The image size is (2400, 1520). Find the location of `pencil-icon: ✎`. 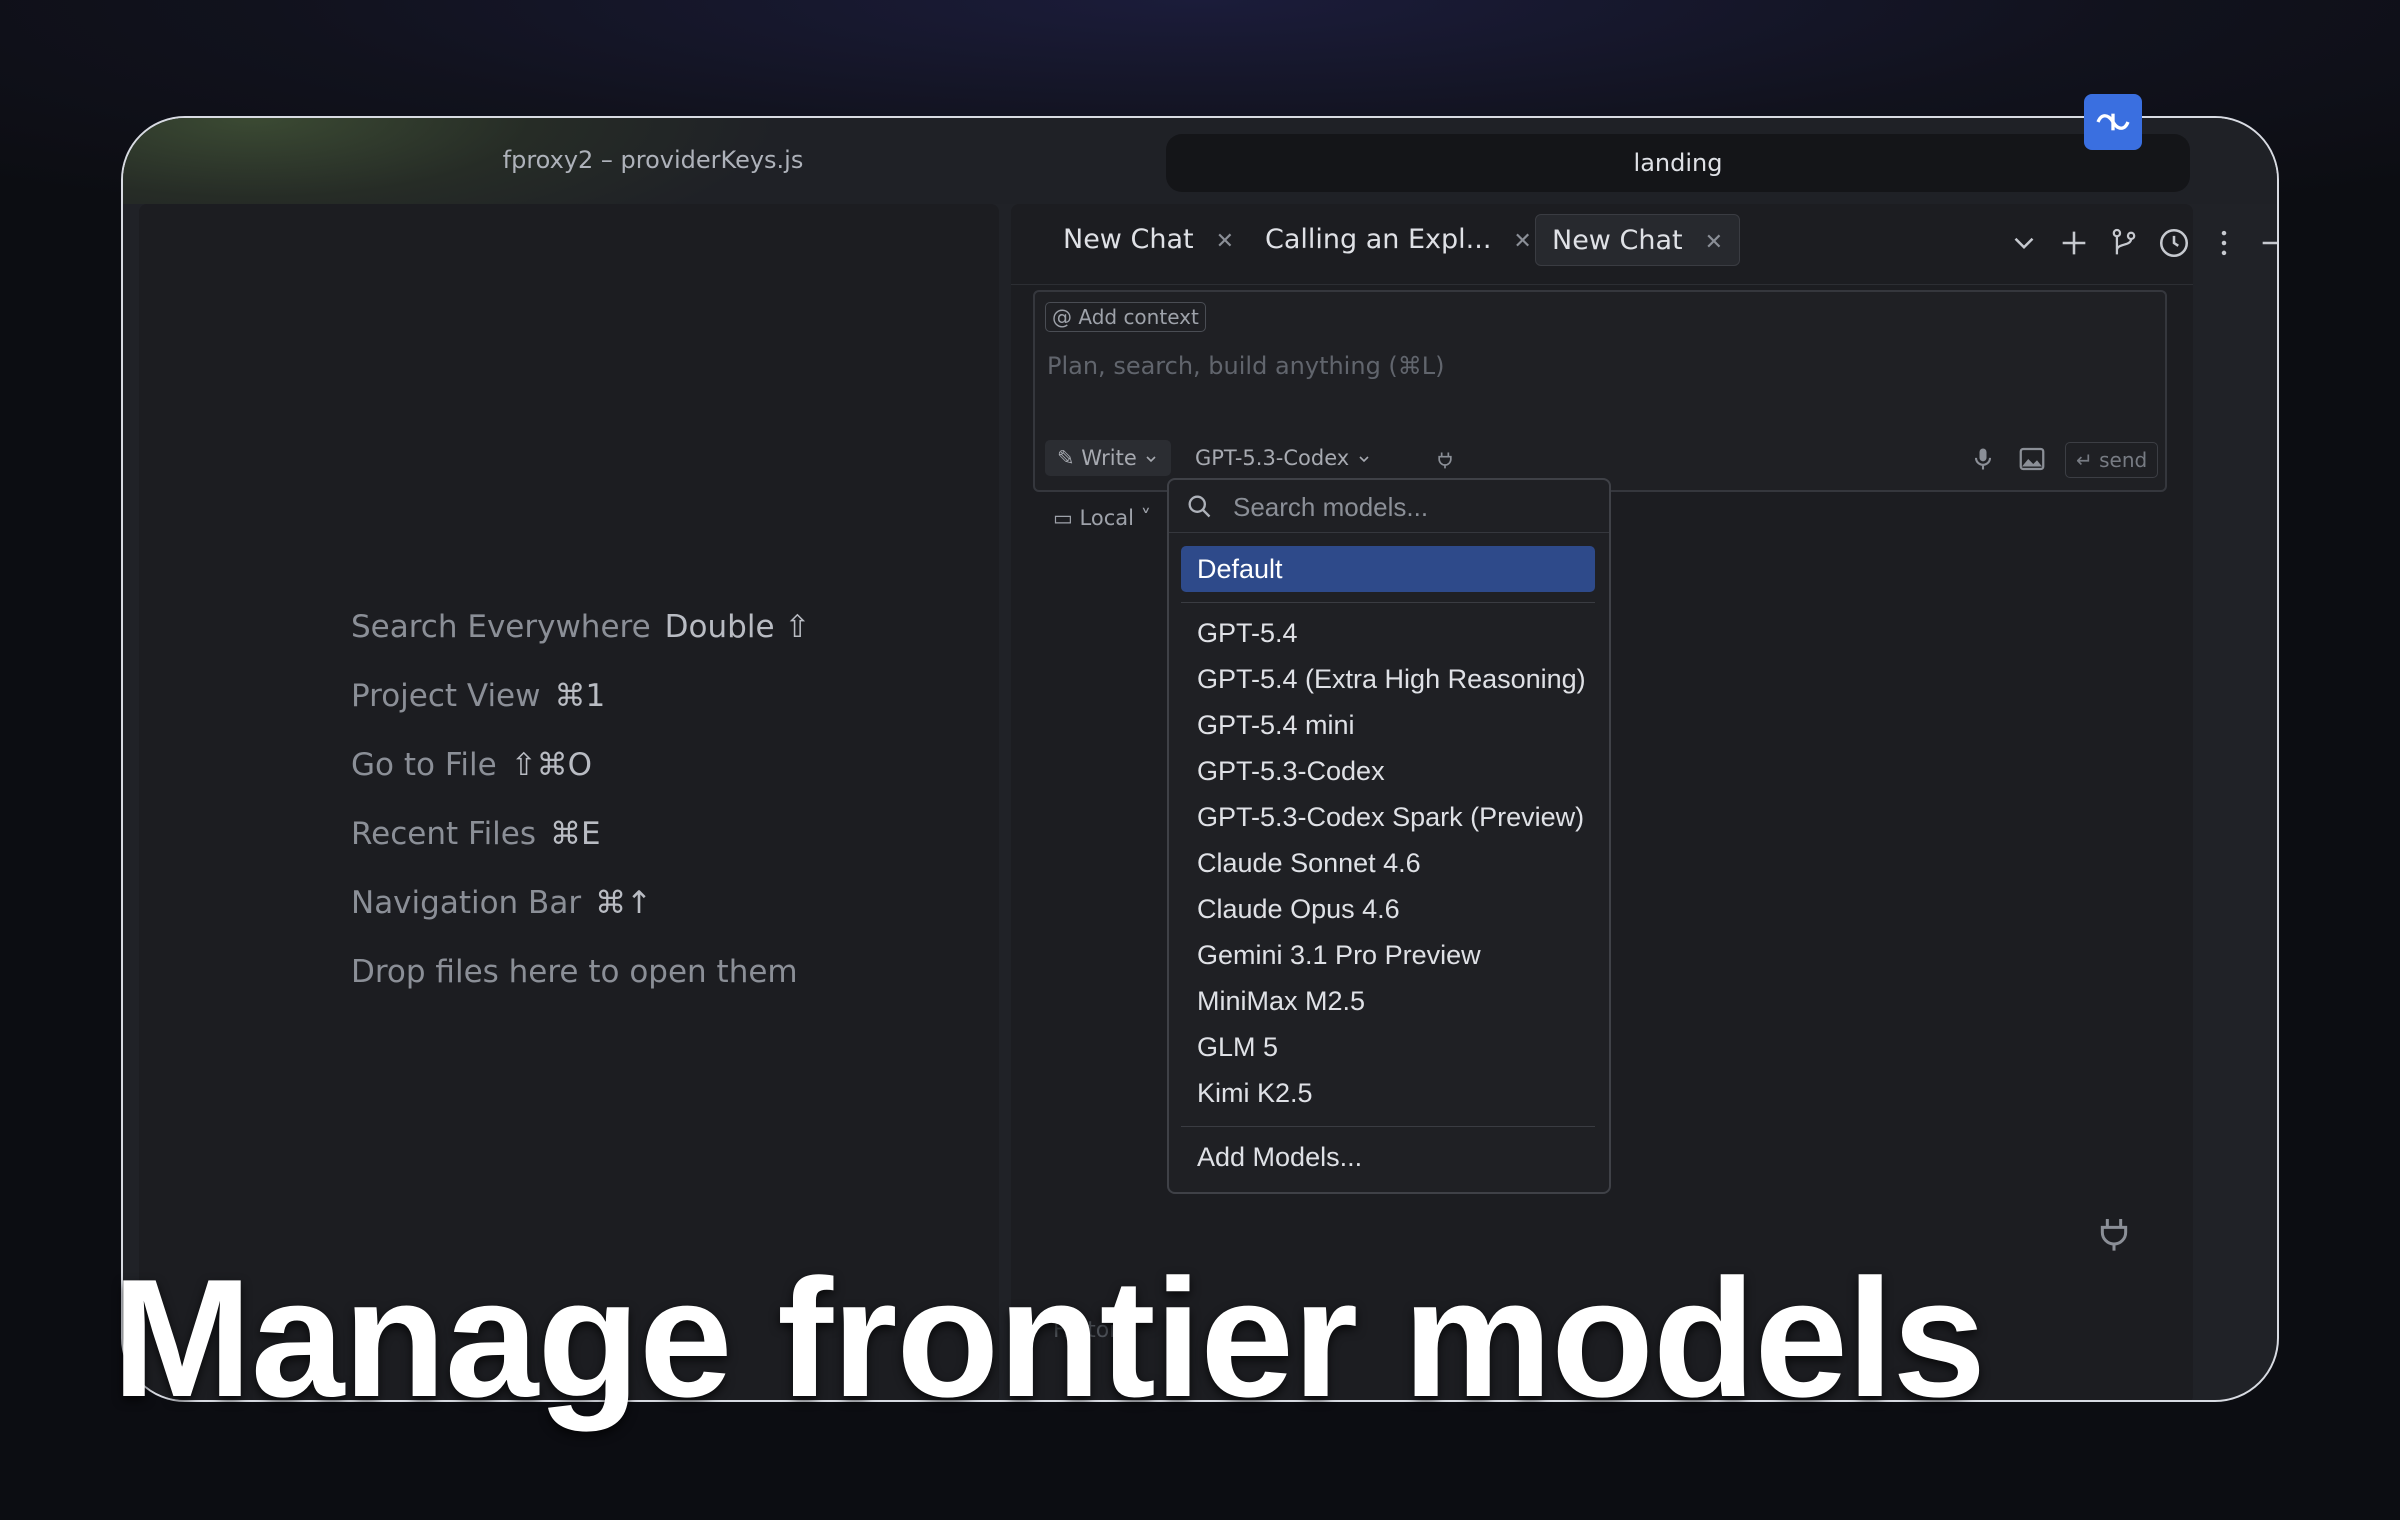

pencil-icon: ✎ is located at coordinates (1066, 458).